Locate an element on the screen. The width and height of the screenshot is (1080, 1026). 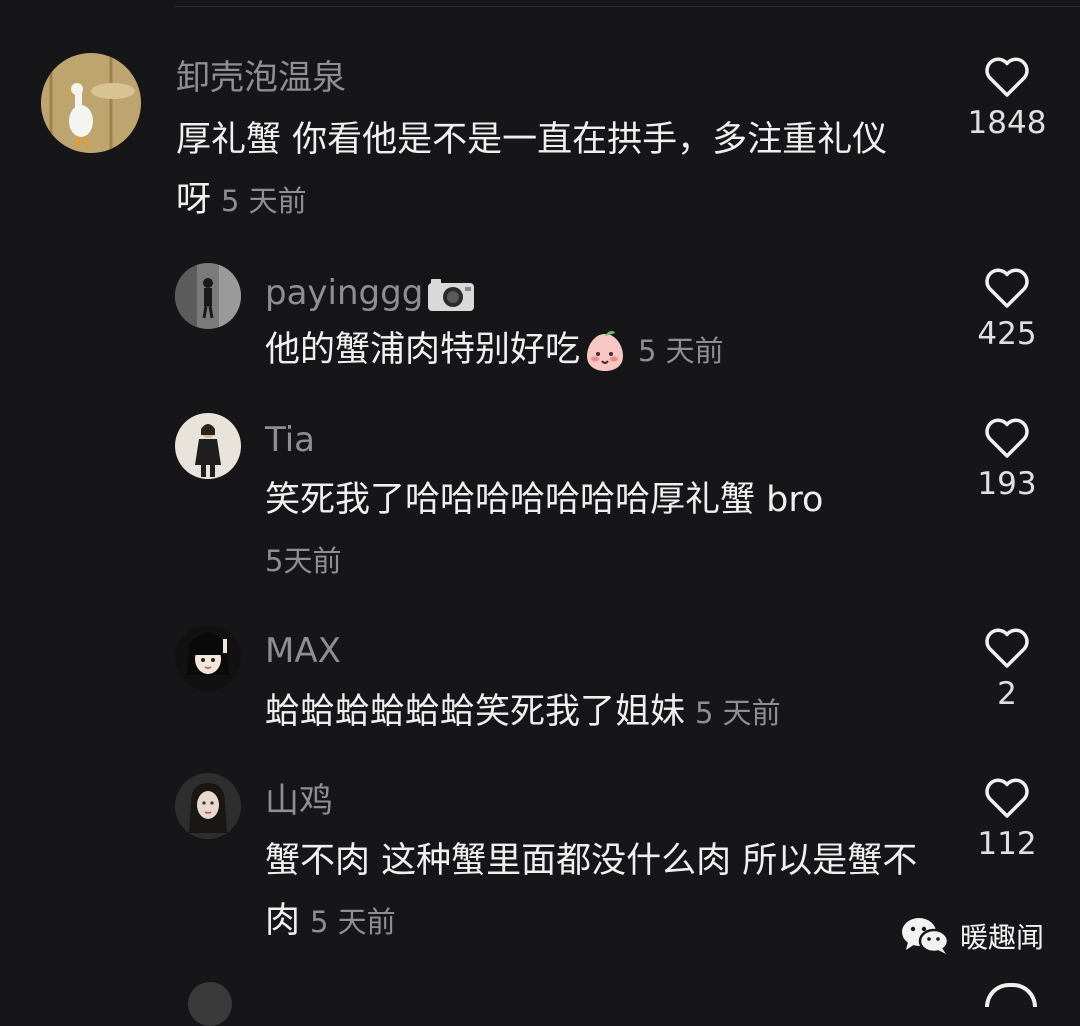
watermark-label: 暖趣闻 is located at coordinates (1001, 937).